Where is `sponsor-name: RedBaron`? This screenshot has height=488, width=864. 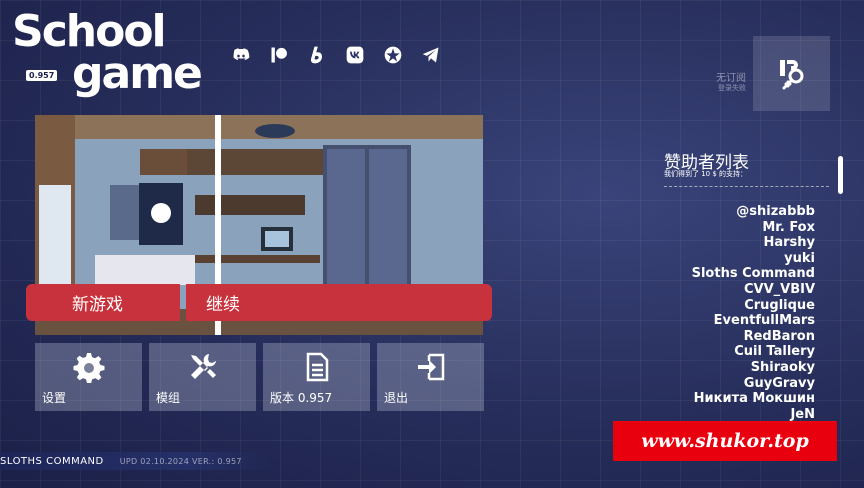 sponsor-name: RedBaron is located at coordinates (779, 336).